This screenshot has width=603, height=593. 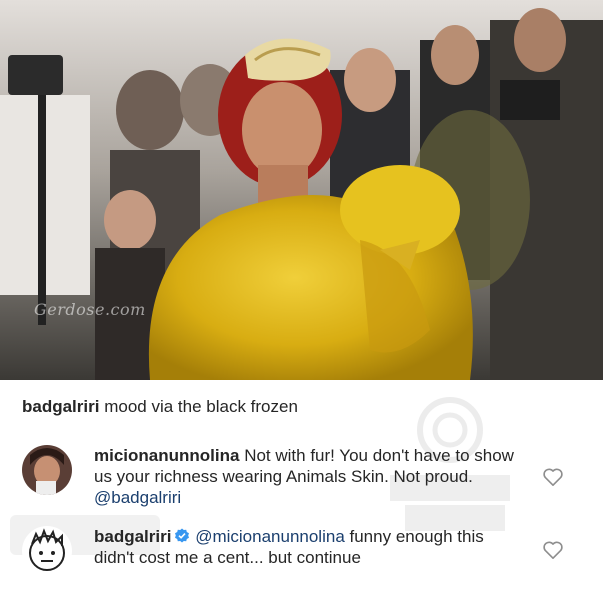 I want to click on comment-mention: @badgalriri, so click(x=137, y=497).